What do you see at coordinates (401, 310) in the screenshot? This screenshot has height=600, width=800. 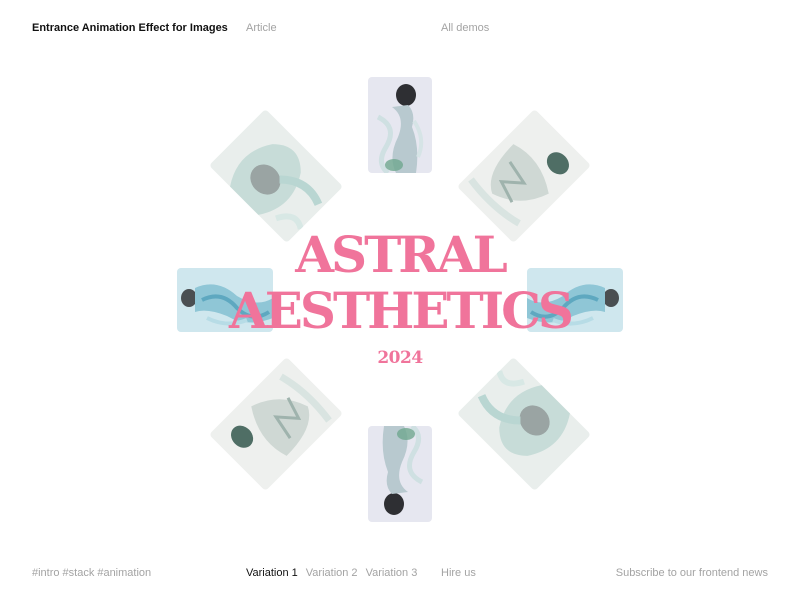 I see `hero-title-line-2: AESTHETICS` at bounding box center [401, 310].